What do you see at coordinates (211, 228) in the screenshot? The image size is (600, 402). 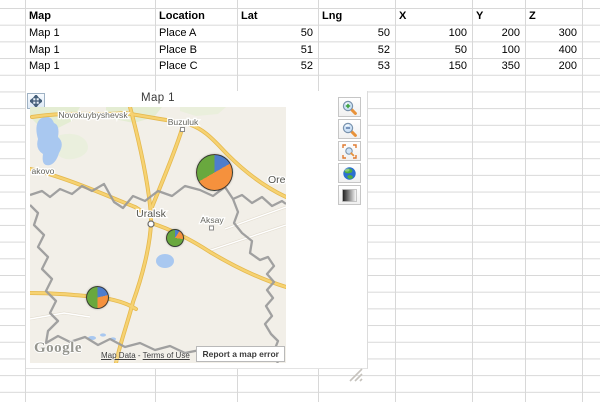 I see `aksay-marker` at bounding box center [211, 228].